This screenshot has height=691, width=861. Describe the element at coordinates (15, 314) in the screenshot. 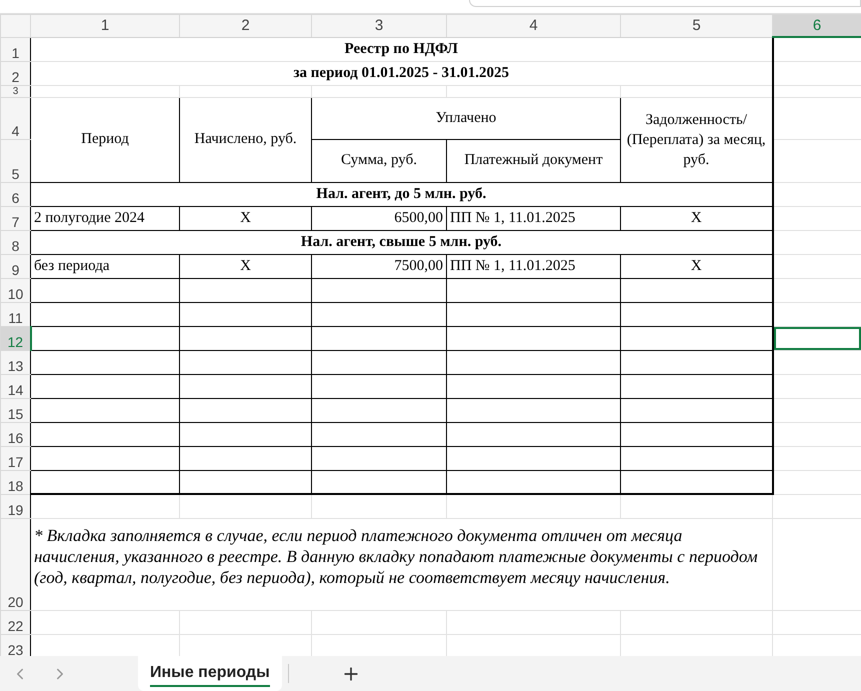

I see `row-header: 11` at that location.